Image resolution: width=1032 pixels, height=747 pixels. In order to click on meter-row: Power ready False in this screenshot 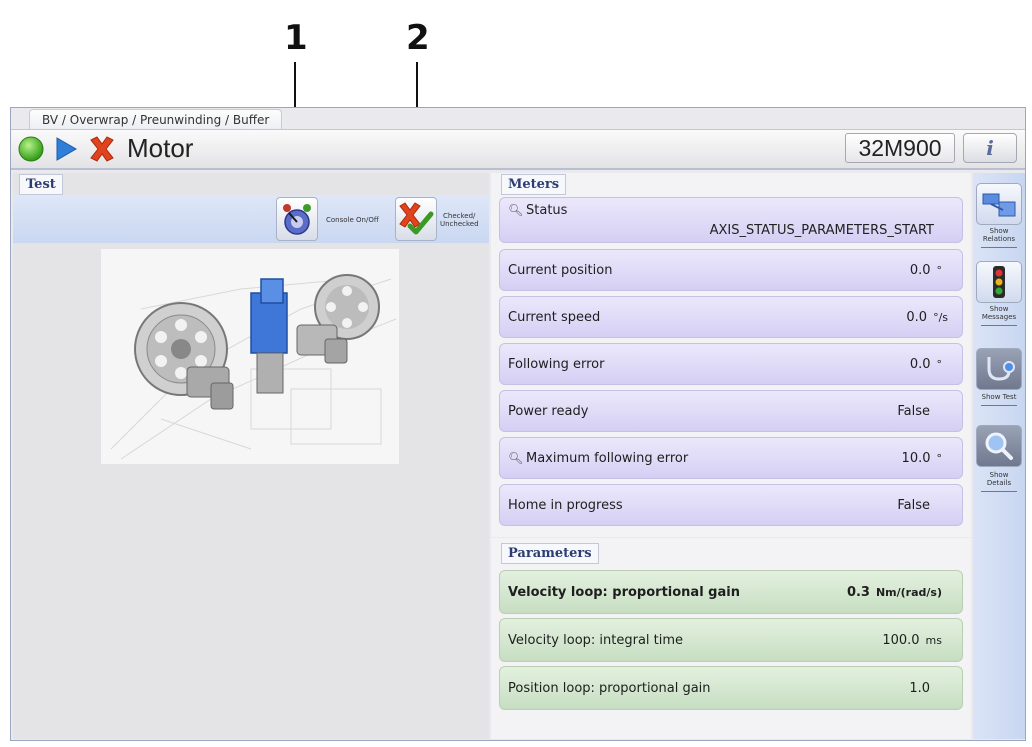, I will do `click(731, 411)`.